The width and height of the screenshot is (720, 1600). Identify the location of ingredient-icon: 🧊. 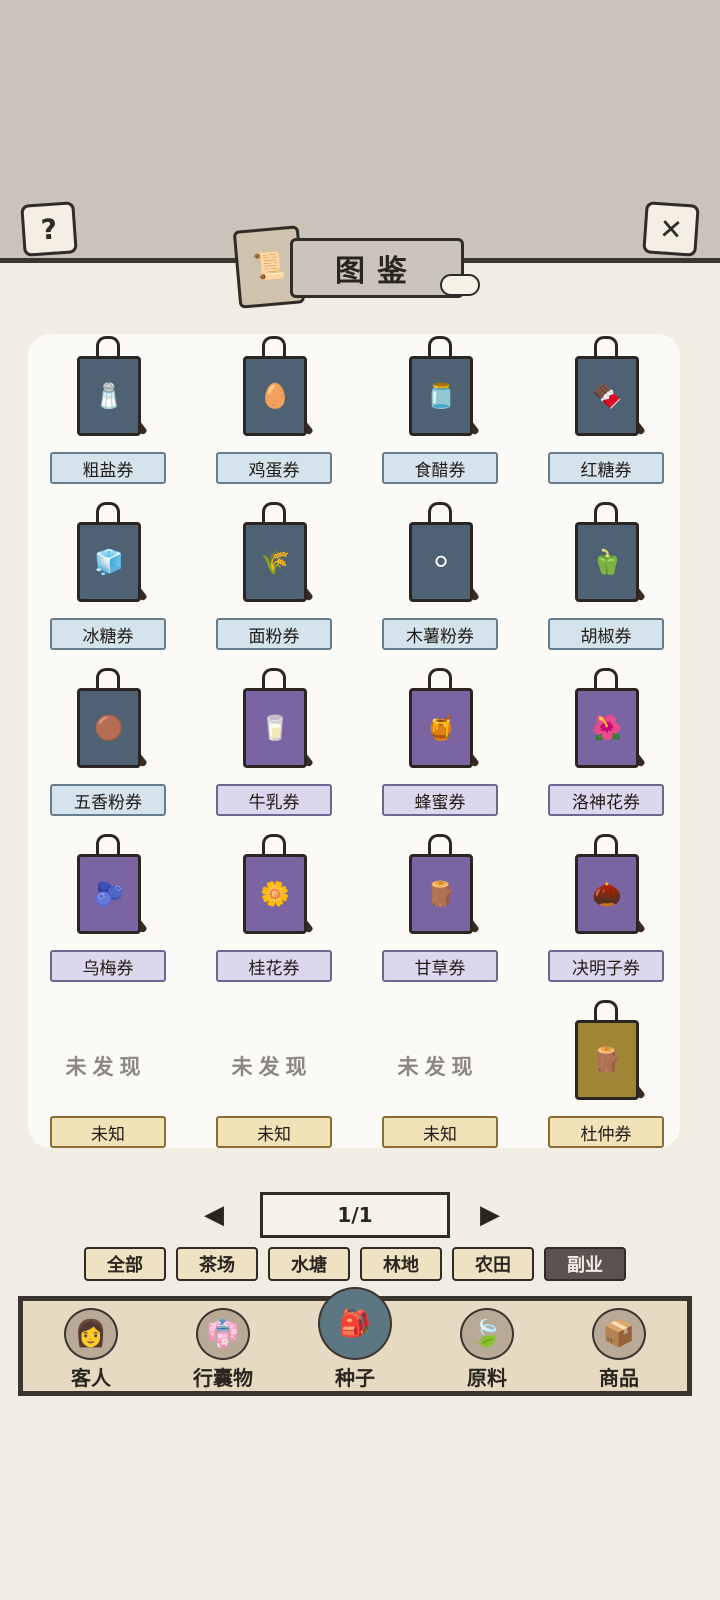
(109, 562).